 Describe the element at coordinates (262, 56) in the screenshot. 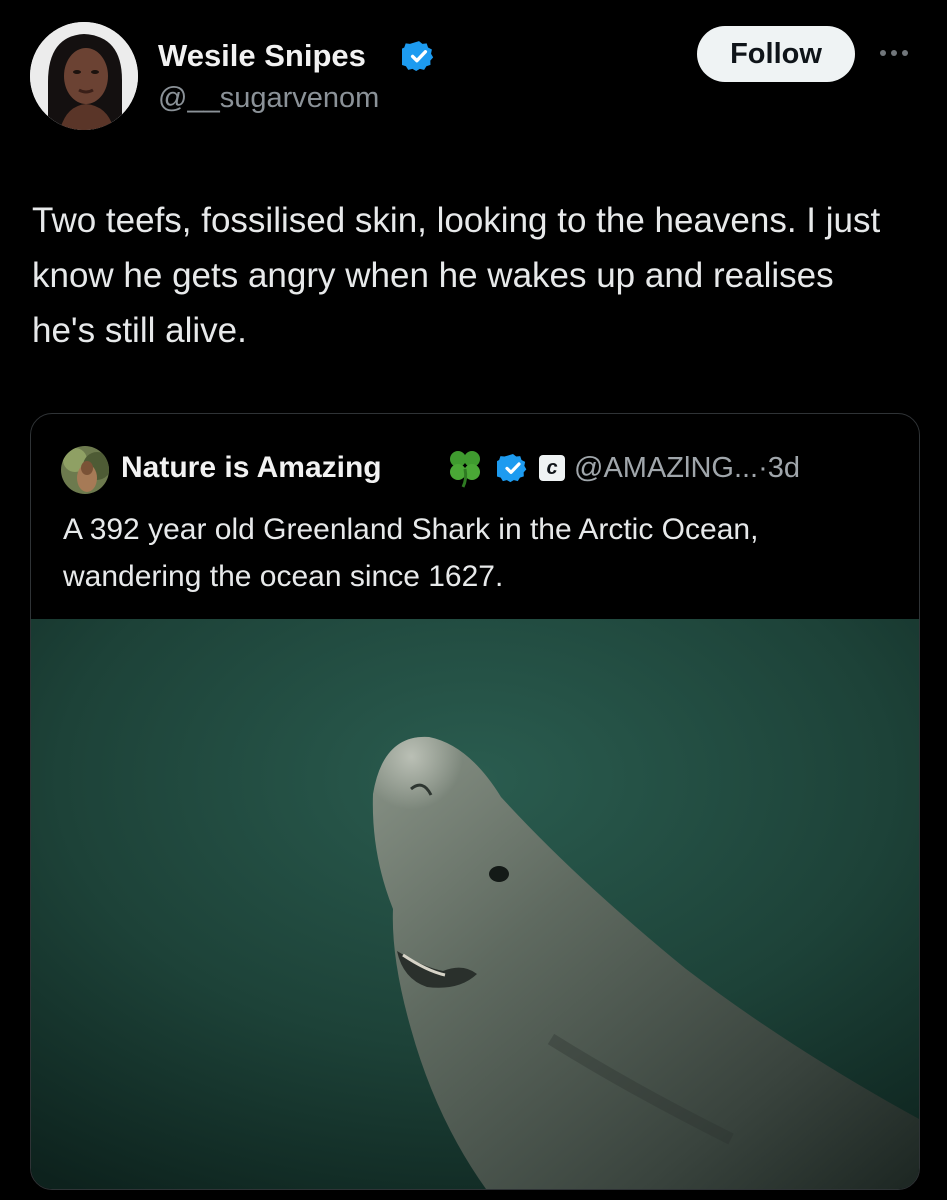

I see `author-display-name: Wesile Snipes` at that location.